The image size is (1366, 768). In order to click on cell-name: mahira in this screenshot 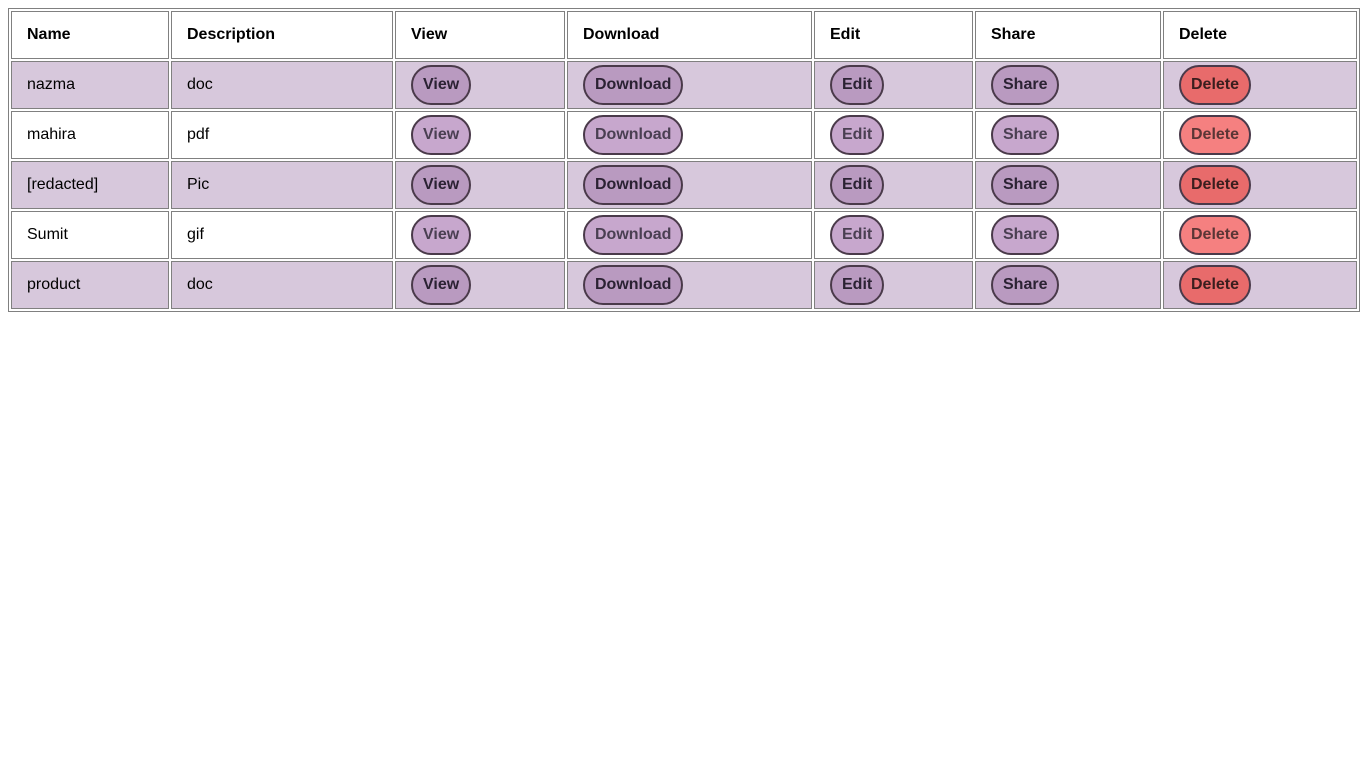, I will do `click(90, 135)`.